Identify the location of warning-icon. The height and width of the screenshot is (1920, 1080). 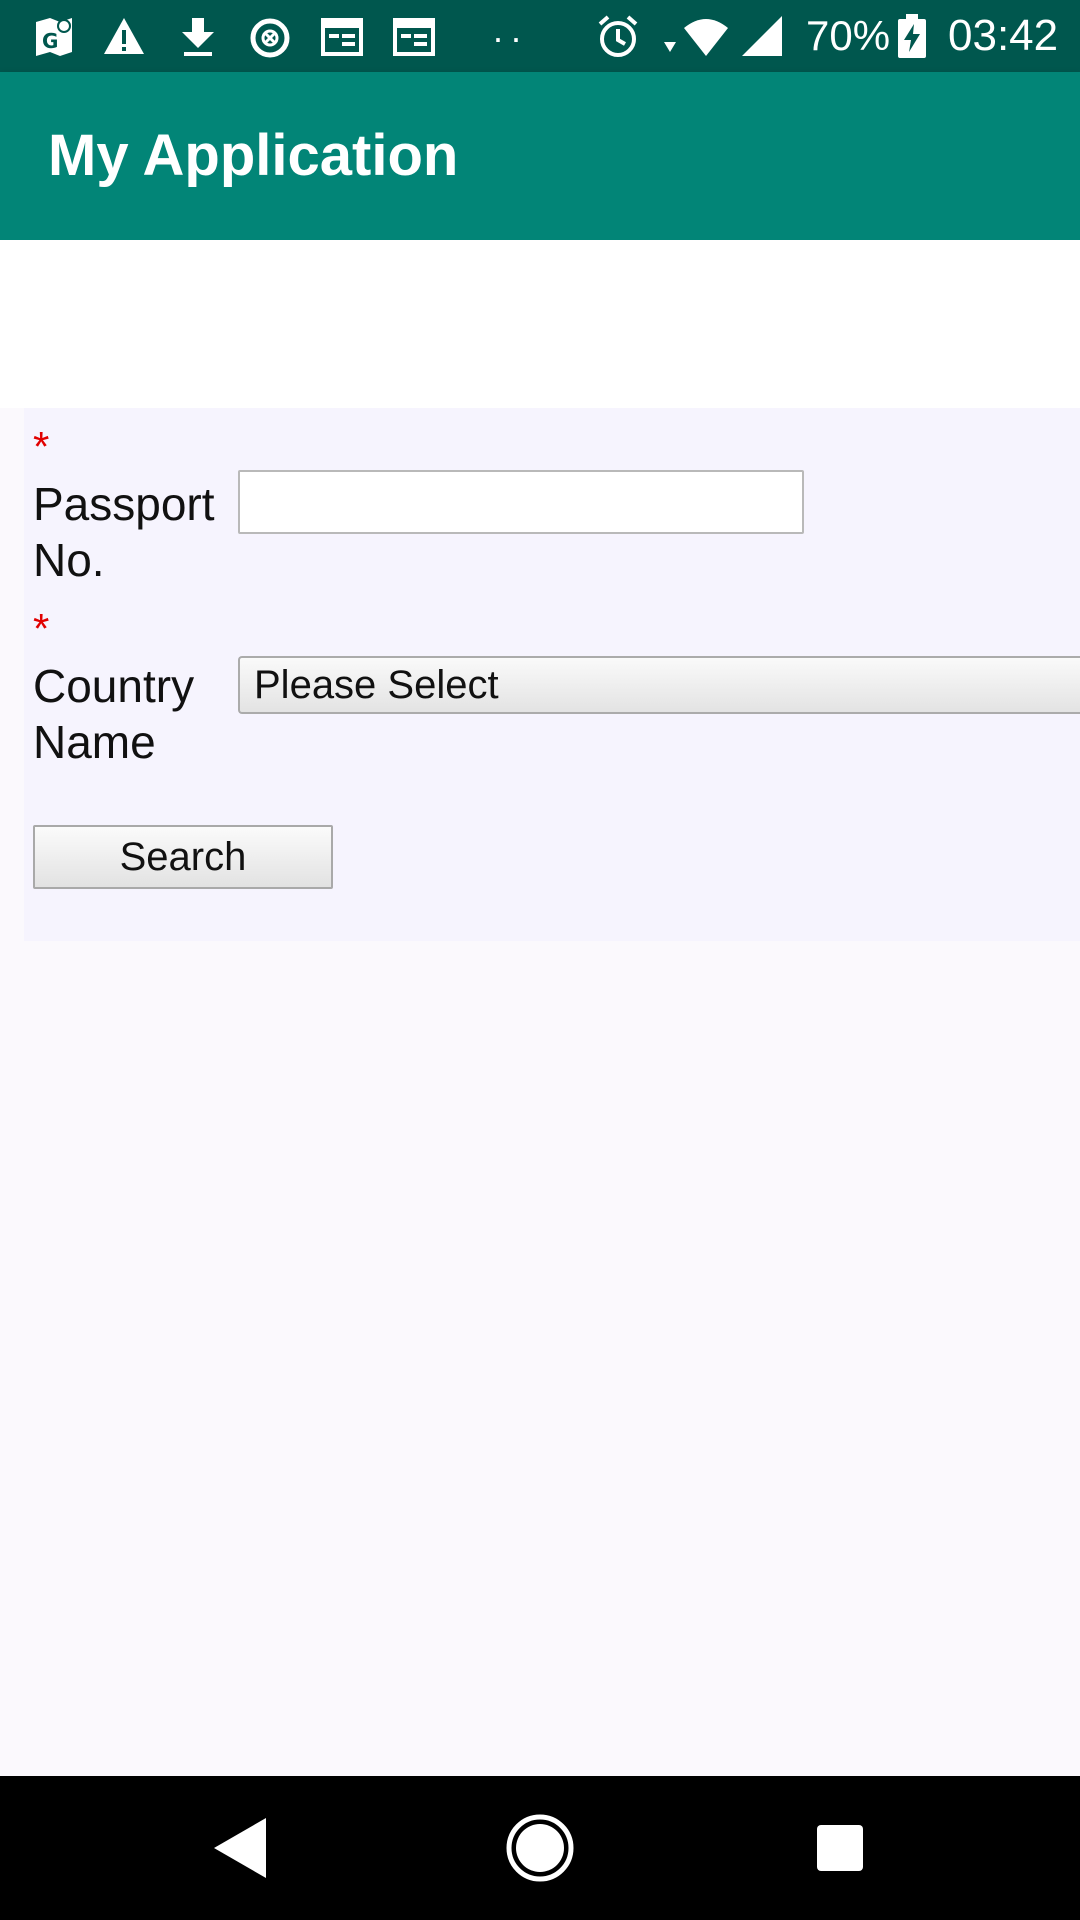
(124, 36).